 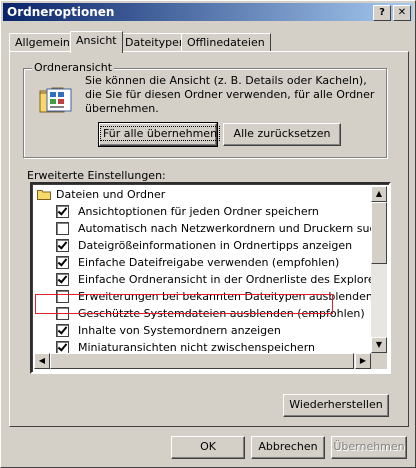 I want to click on cancel-button: Abbrechen, so click(x=288, y=447).